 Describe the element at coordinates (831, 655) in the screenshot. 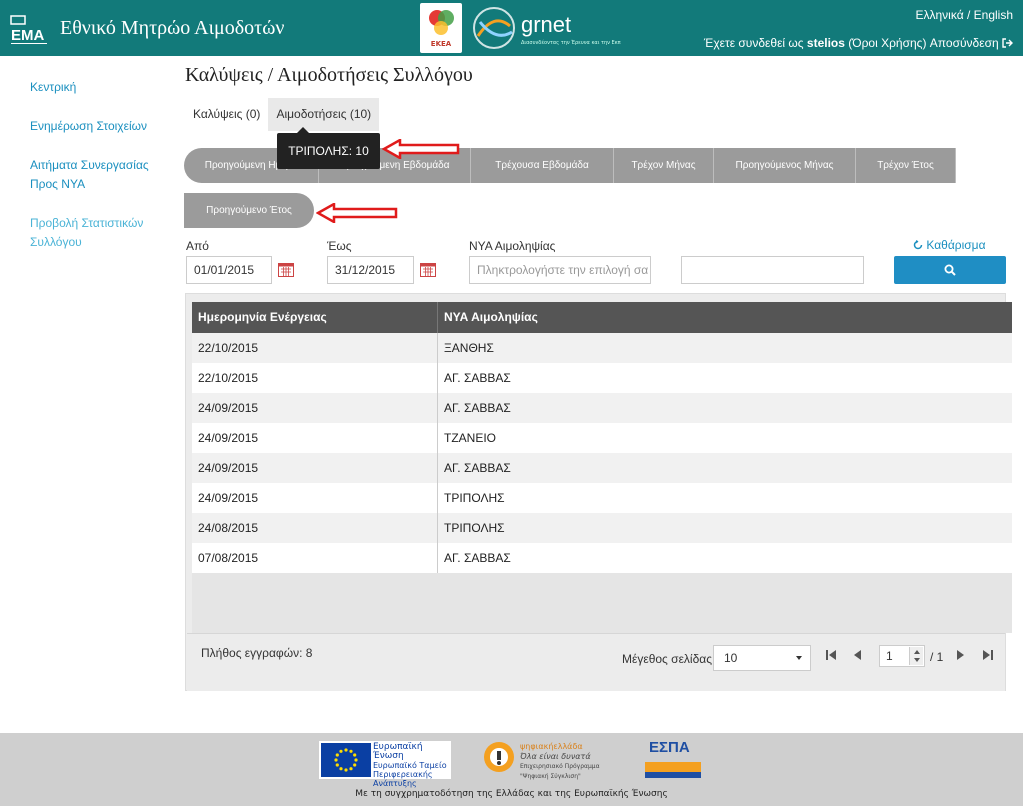

I see `first-page-icon` at that location.